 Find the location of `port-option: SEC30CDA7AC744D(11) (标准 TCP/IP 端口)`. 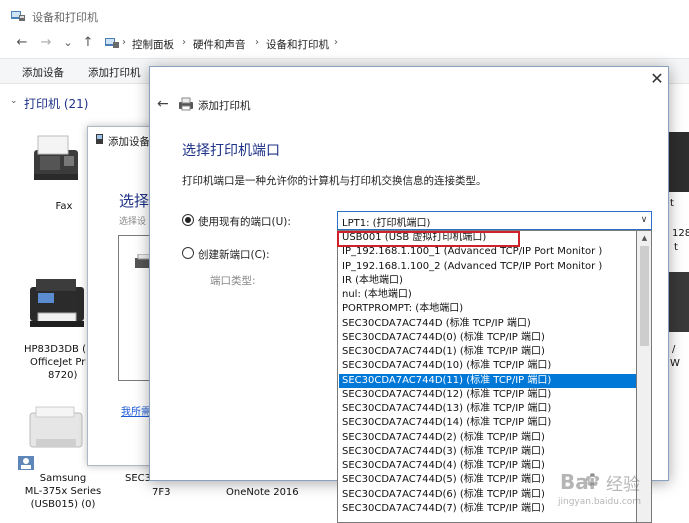

port-option: SEC30CDA7AC744D(11) (标准 TCP/IP 端口) is located at coordinates (487, 380).